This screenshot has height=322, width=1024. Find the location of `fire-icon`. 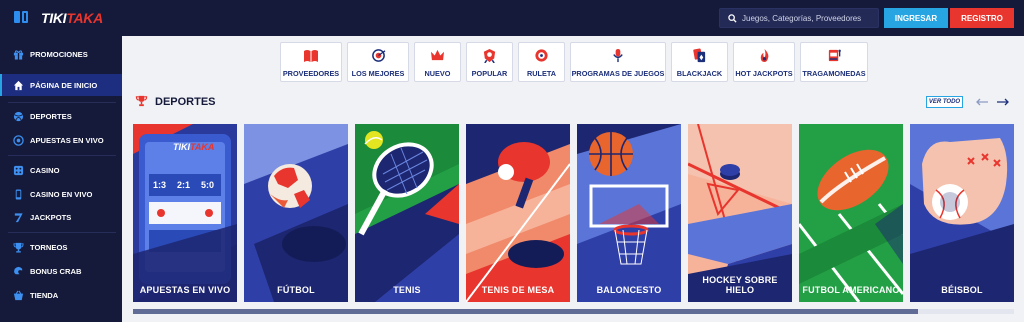

fire-icon is located at coordinates (764, 55).